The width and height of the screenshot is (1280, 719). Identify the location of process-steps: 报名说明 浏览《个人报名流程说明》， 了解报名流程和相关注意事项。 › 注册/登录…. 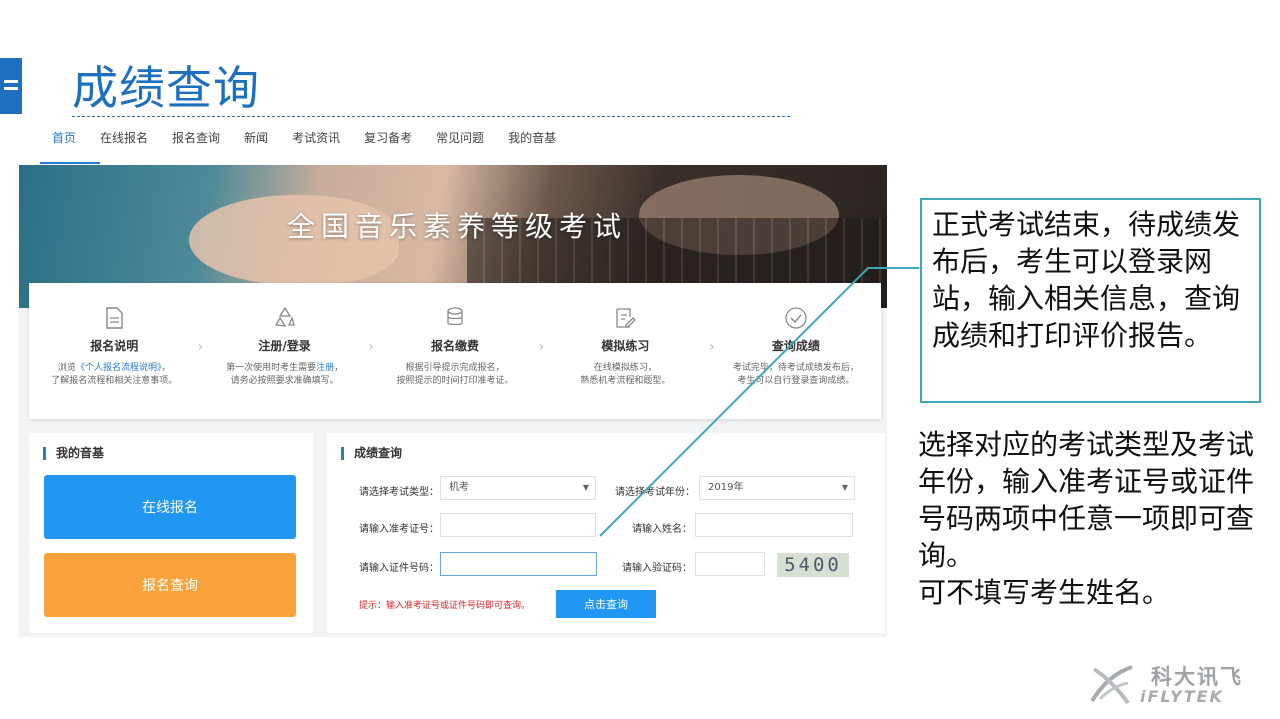
(455, 351).